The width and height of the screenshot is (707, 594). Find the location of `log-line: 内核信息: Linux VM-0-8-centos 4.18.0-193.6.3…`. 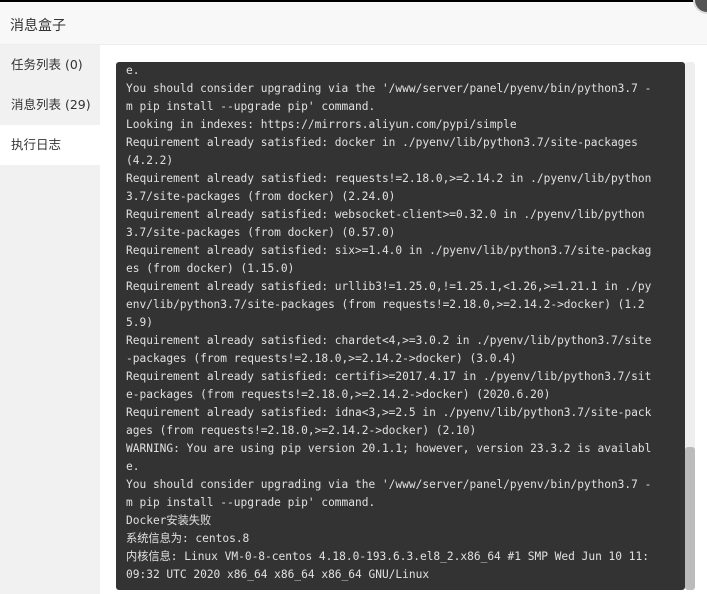

log-line: 内核信息: Linux VM-0-8-centos 4.18.0-193.6.3… is located at coordinates (387, 556).